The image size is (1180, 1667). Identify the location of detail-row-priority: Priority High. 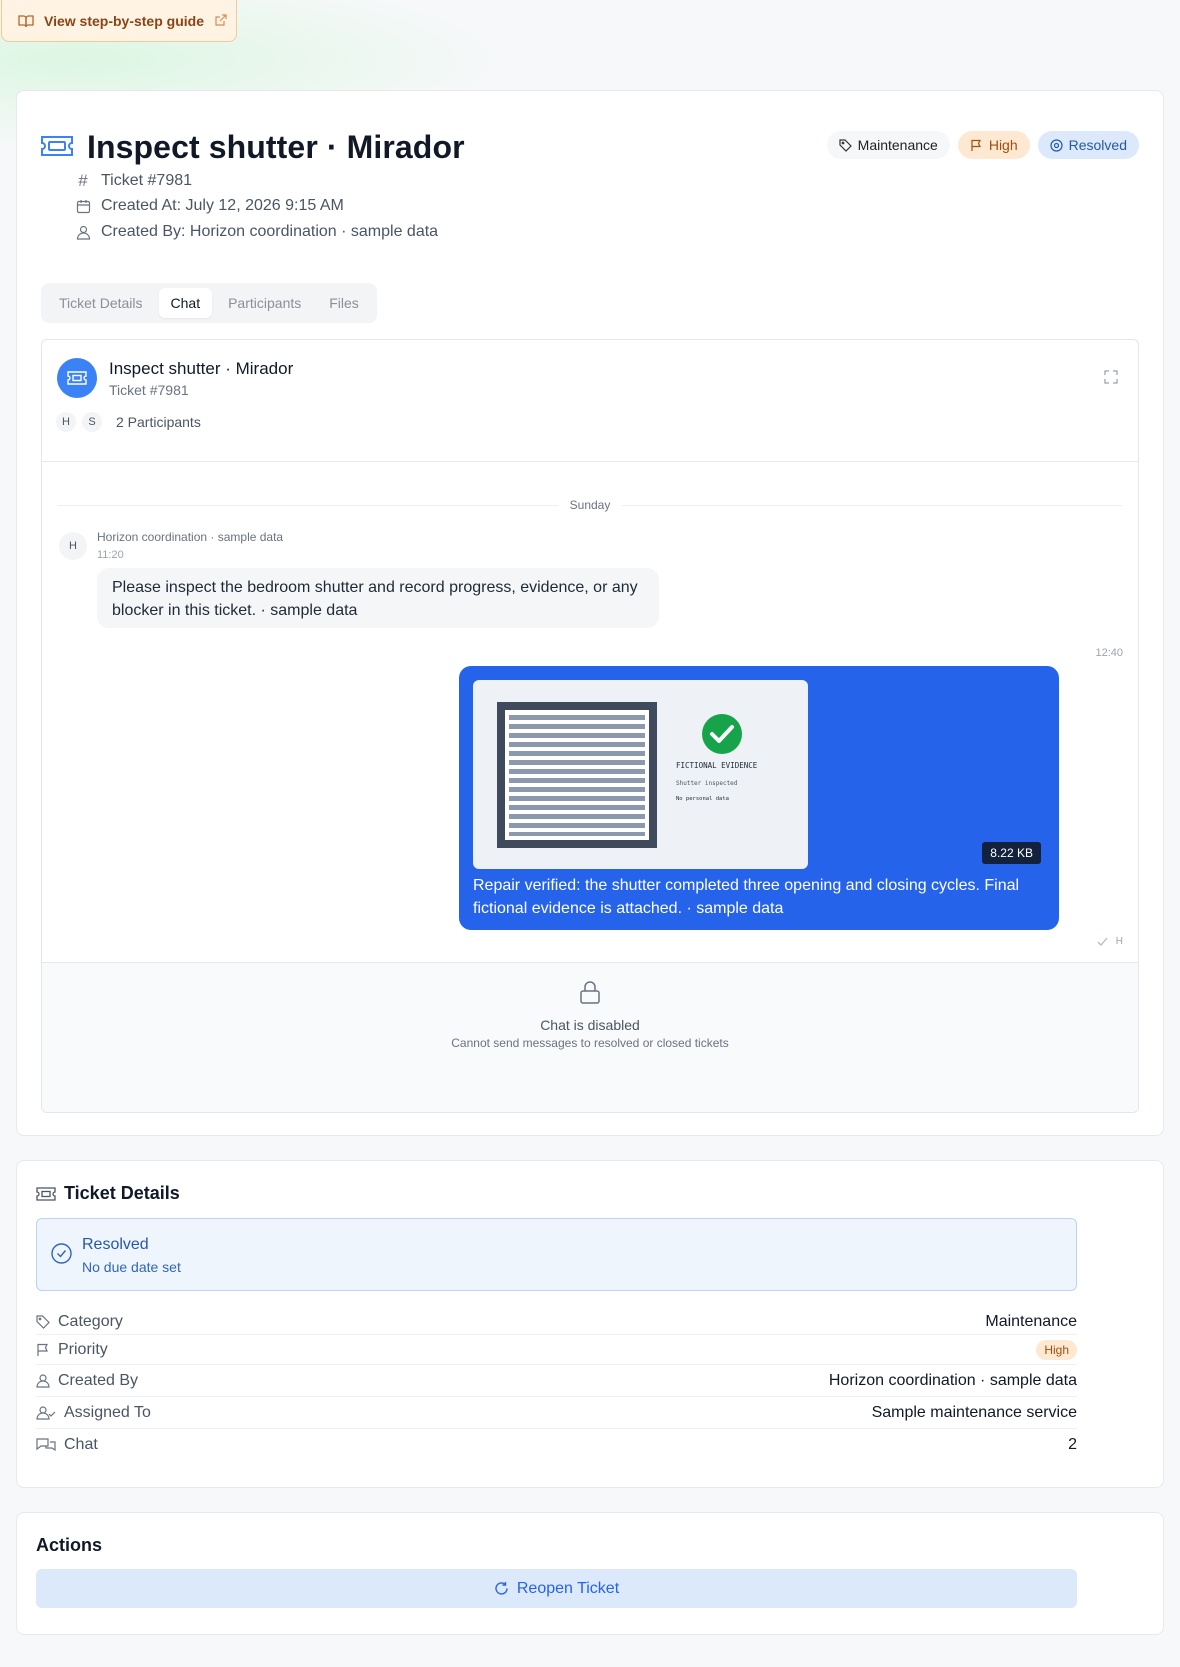
(556, 1350).